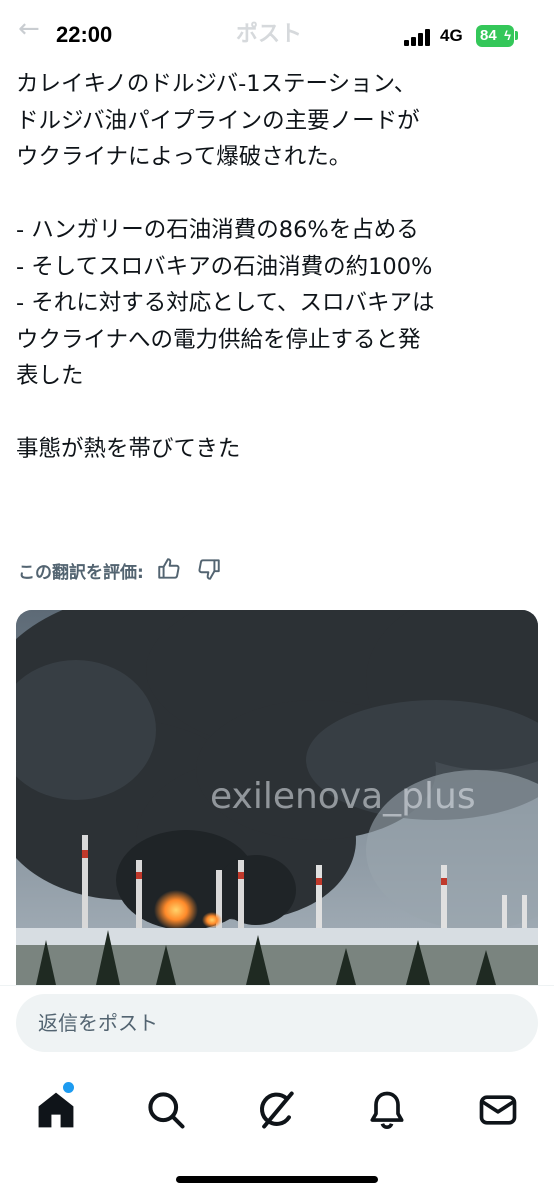 The width and height of the screenshot is (554, 1200). What do you see at coordinates (224, 266) in the screenshot?
I see `post-line: - そしてスロバキアの石油消費の約100%` at bounding box center [224, 266].